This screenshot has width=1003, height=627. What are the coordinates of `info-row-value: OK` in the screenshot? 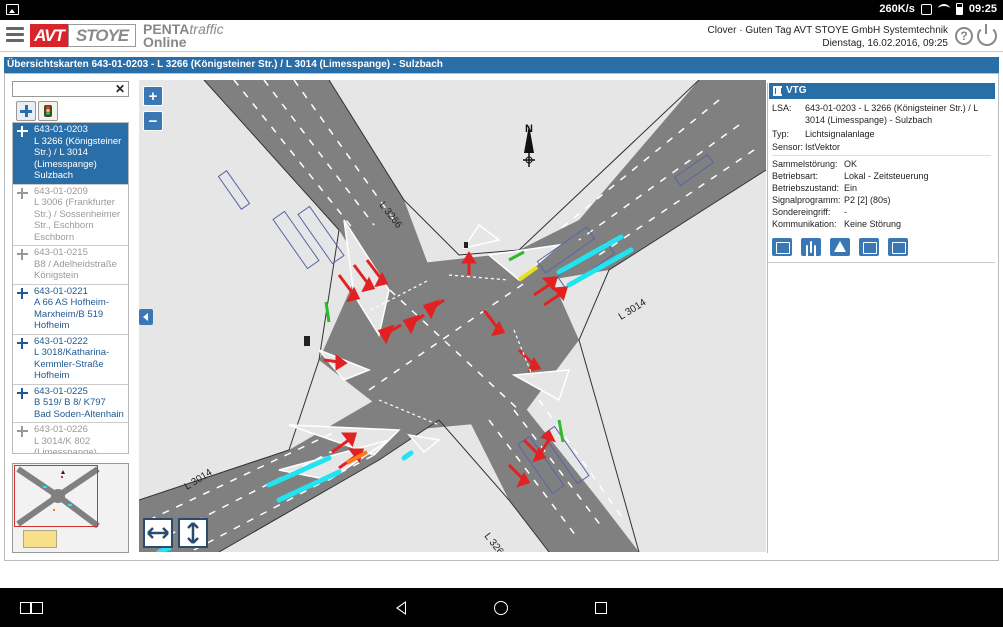 It's located at (851, 164).